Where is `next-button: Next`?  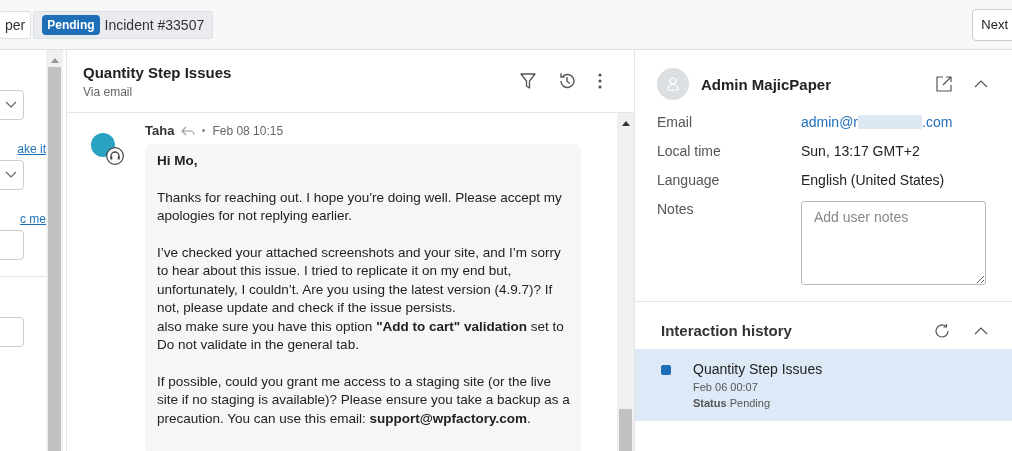 next-button: Next is located at coordinates (992, 24).